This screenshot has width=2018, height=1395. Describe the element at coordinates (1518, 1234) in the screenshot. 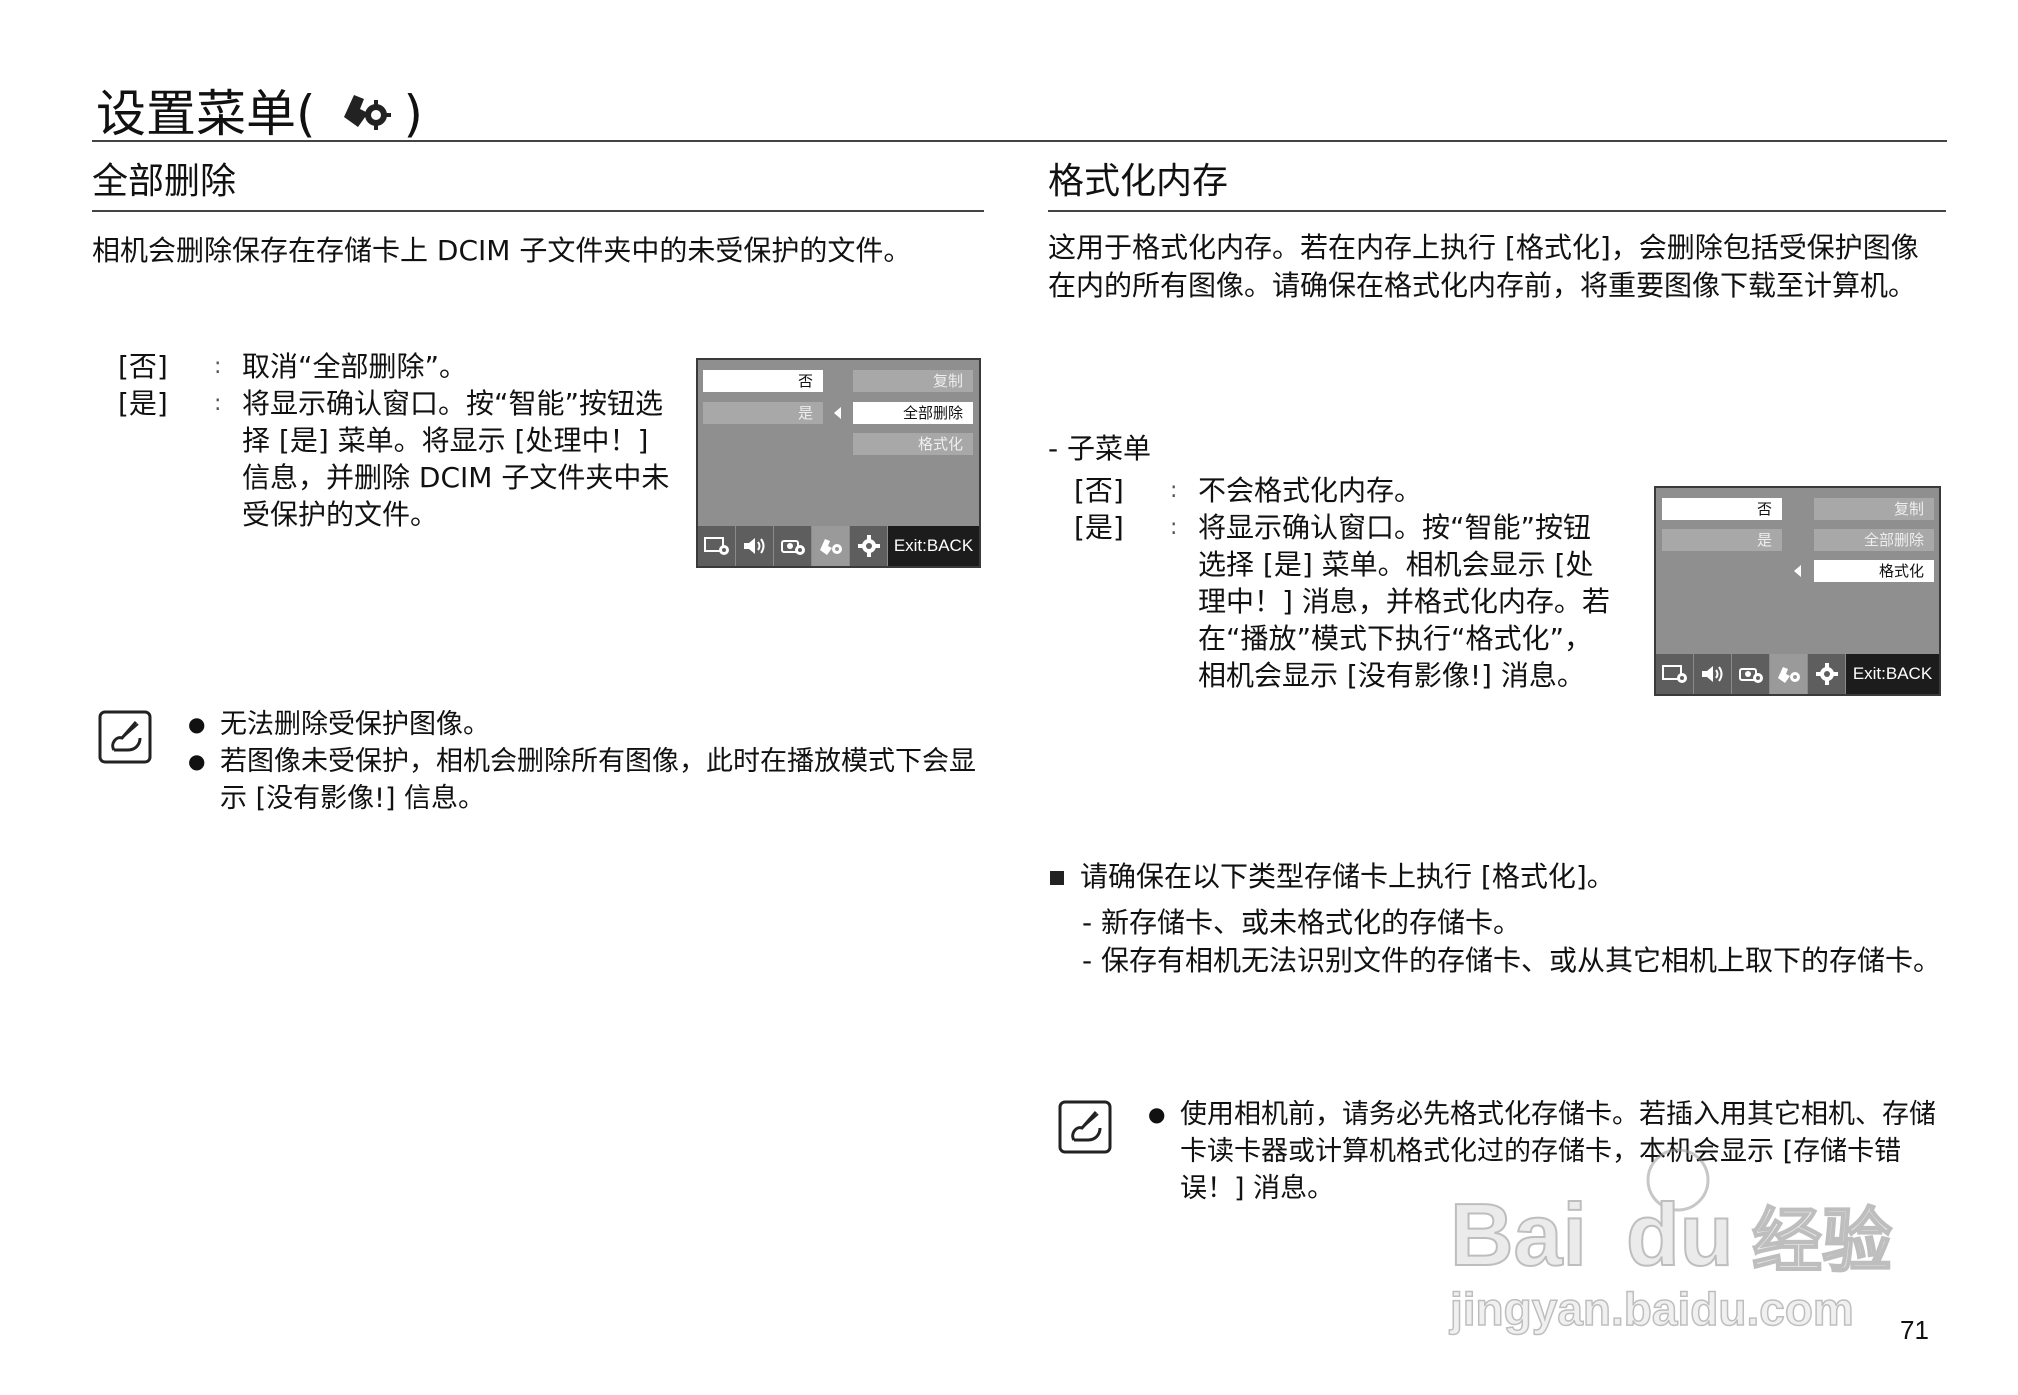

I see `svg-text: Bai` at that location.